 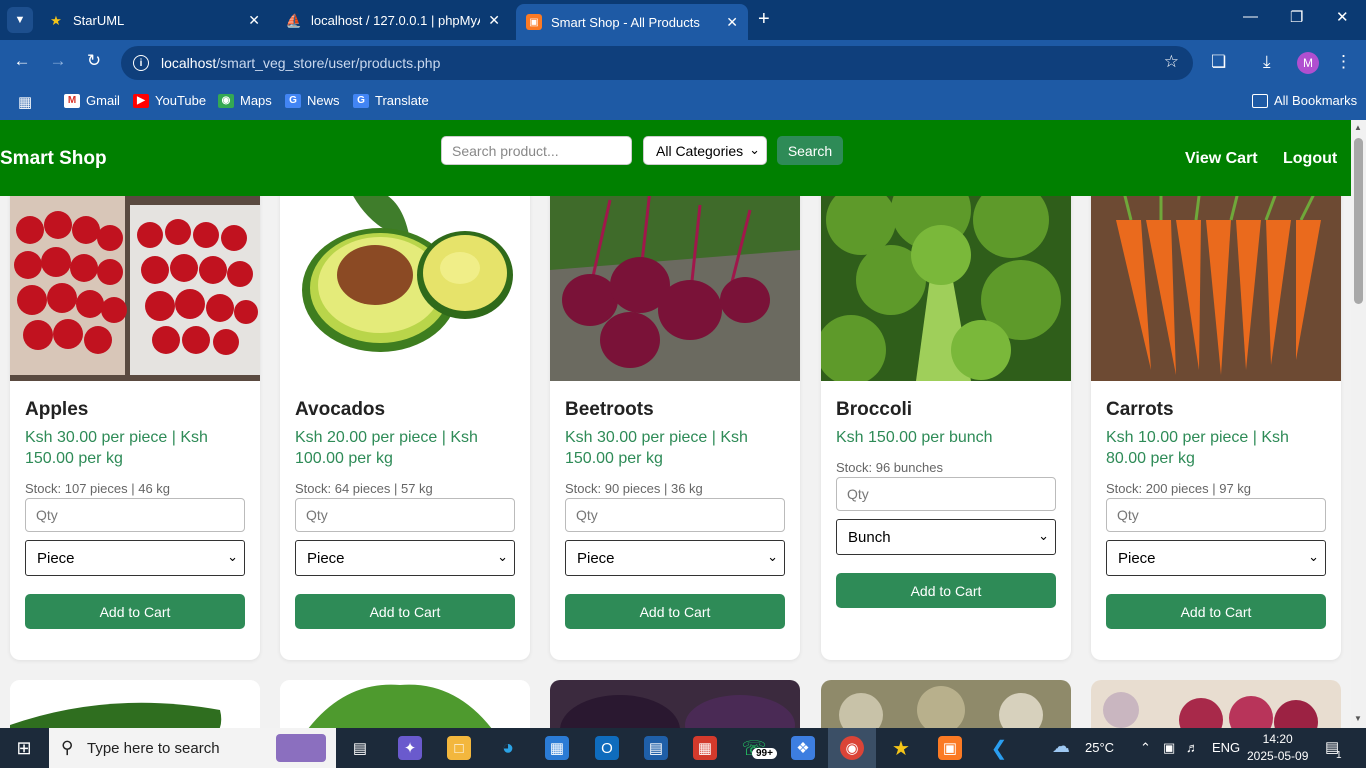 I want to click on view-cart-link: View Cart, so click(x=1221, y=159).